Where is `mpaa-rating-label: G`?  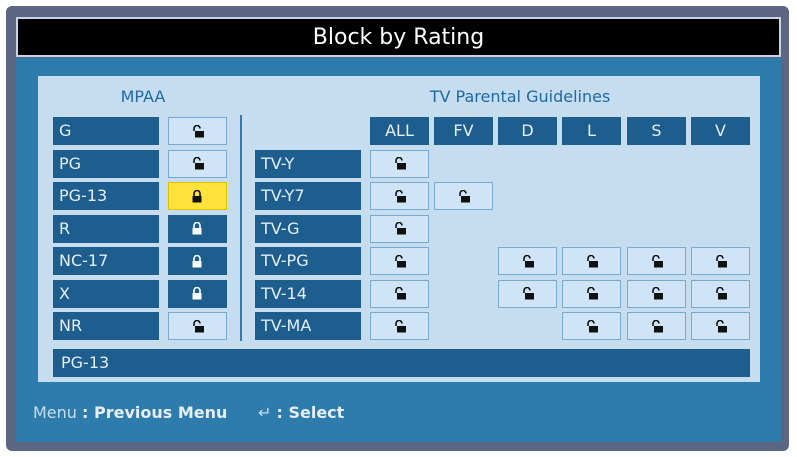 mpaa-rating-label: G is located at coordinates (106, 131).